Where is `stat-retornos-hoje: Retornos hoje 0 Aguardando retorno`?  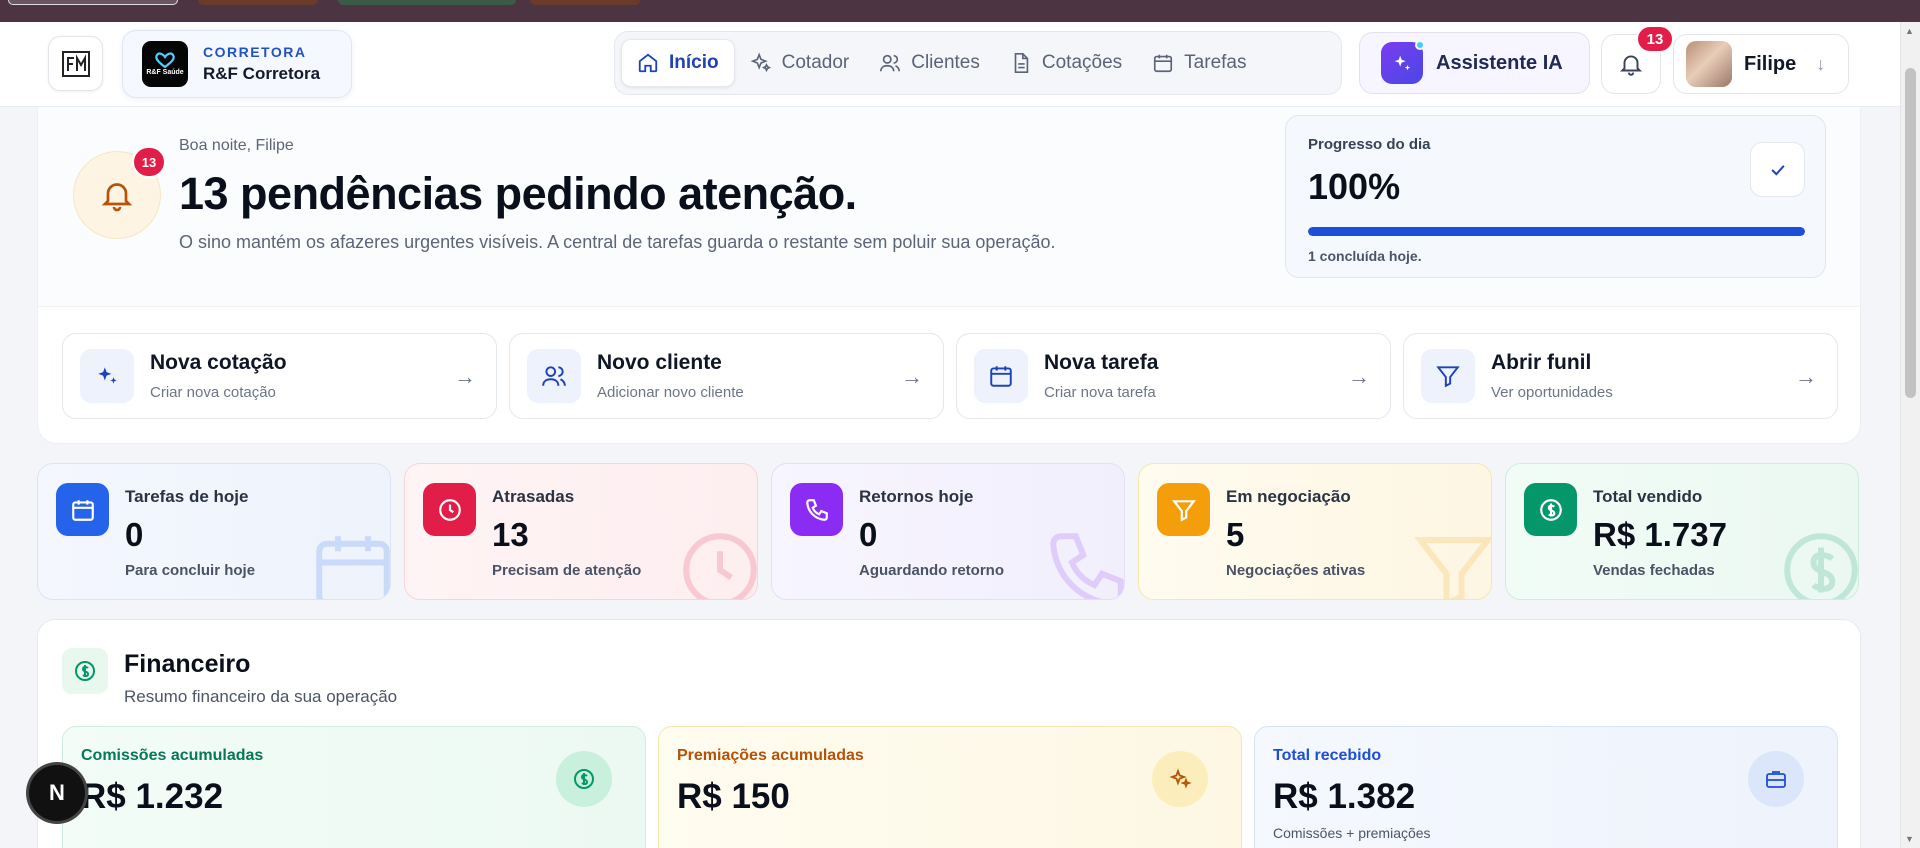 stat-retornos-hoje: Retornos hoje 0 Aguardando retorno is located at coordinates (948, 531).